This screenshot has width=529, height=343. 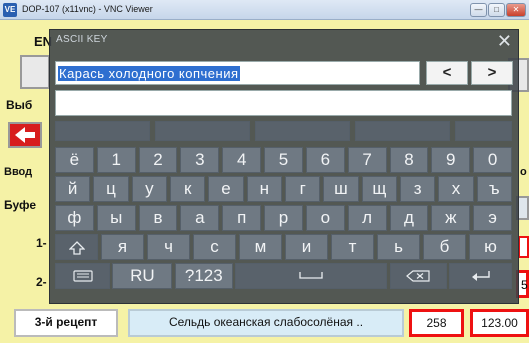 What do you see at coordinates (283, 160) in the screenshot?
I see `key-5: 5` at bounding box center [283, 160].